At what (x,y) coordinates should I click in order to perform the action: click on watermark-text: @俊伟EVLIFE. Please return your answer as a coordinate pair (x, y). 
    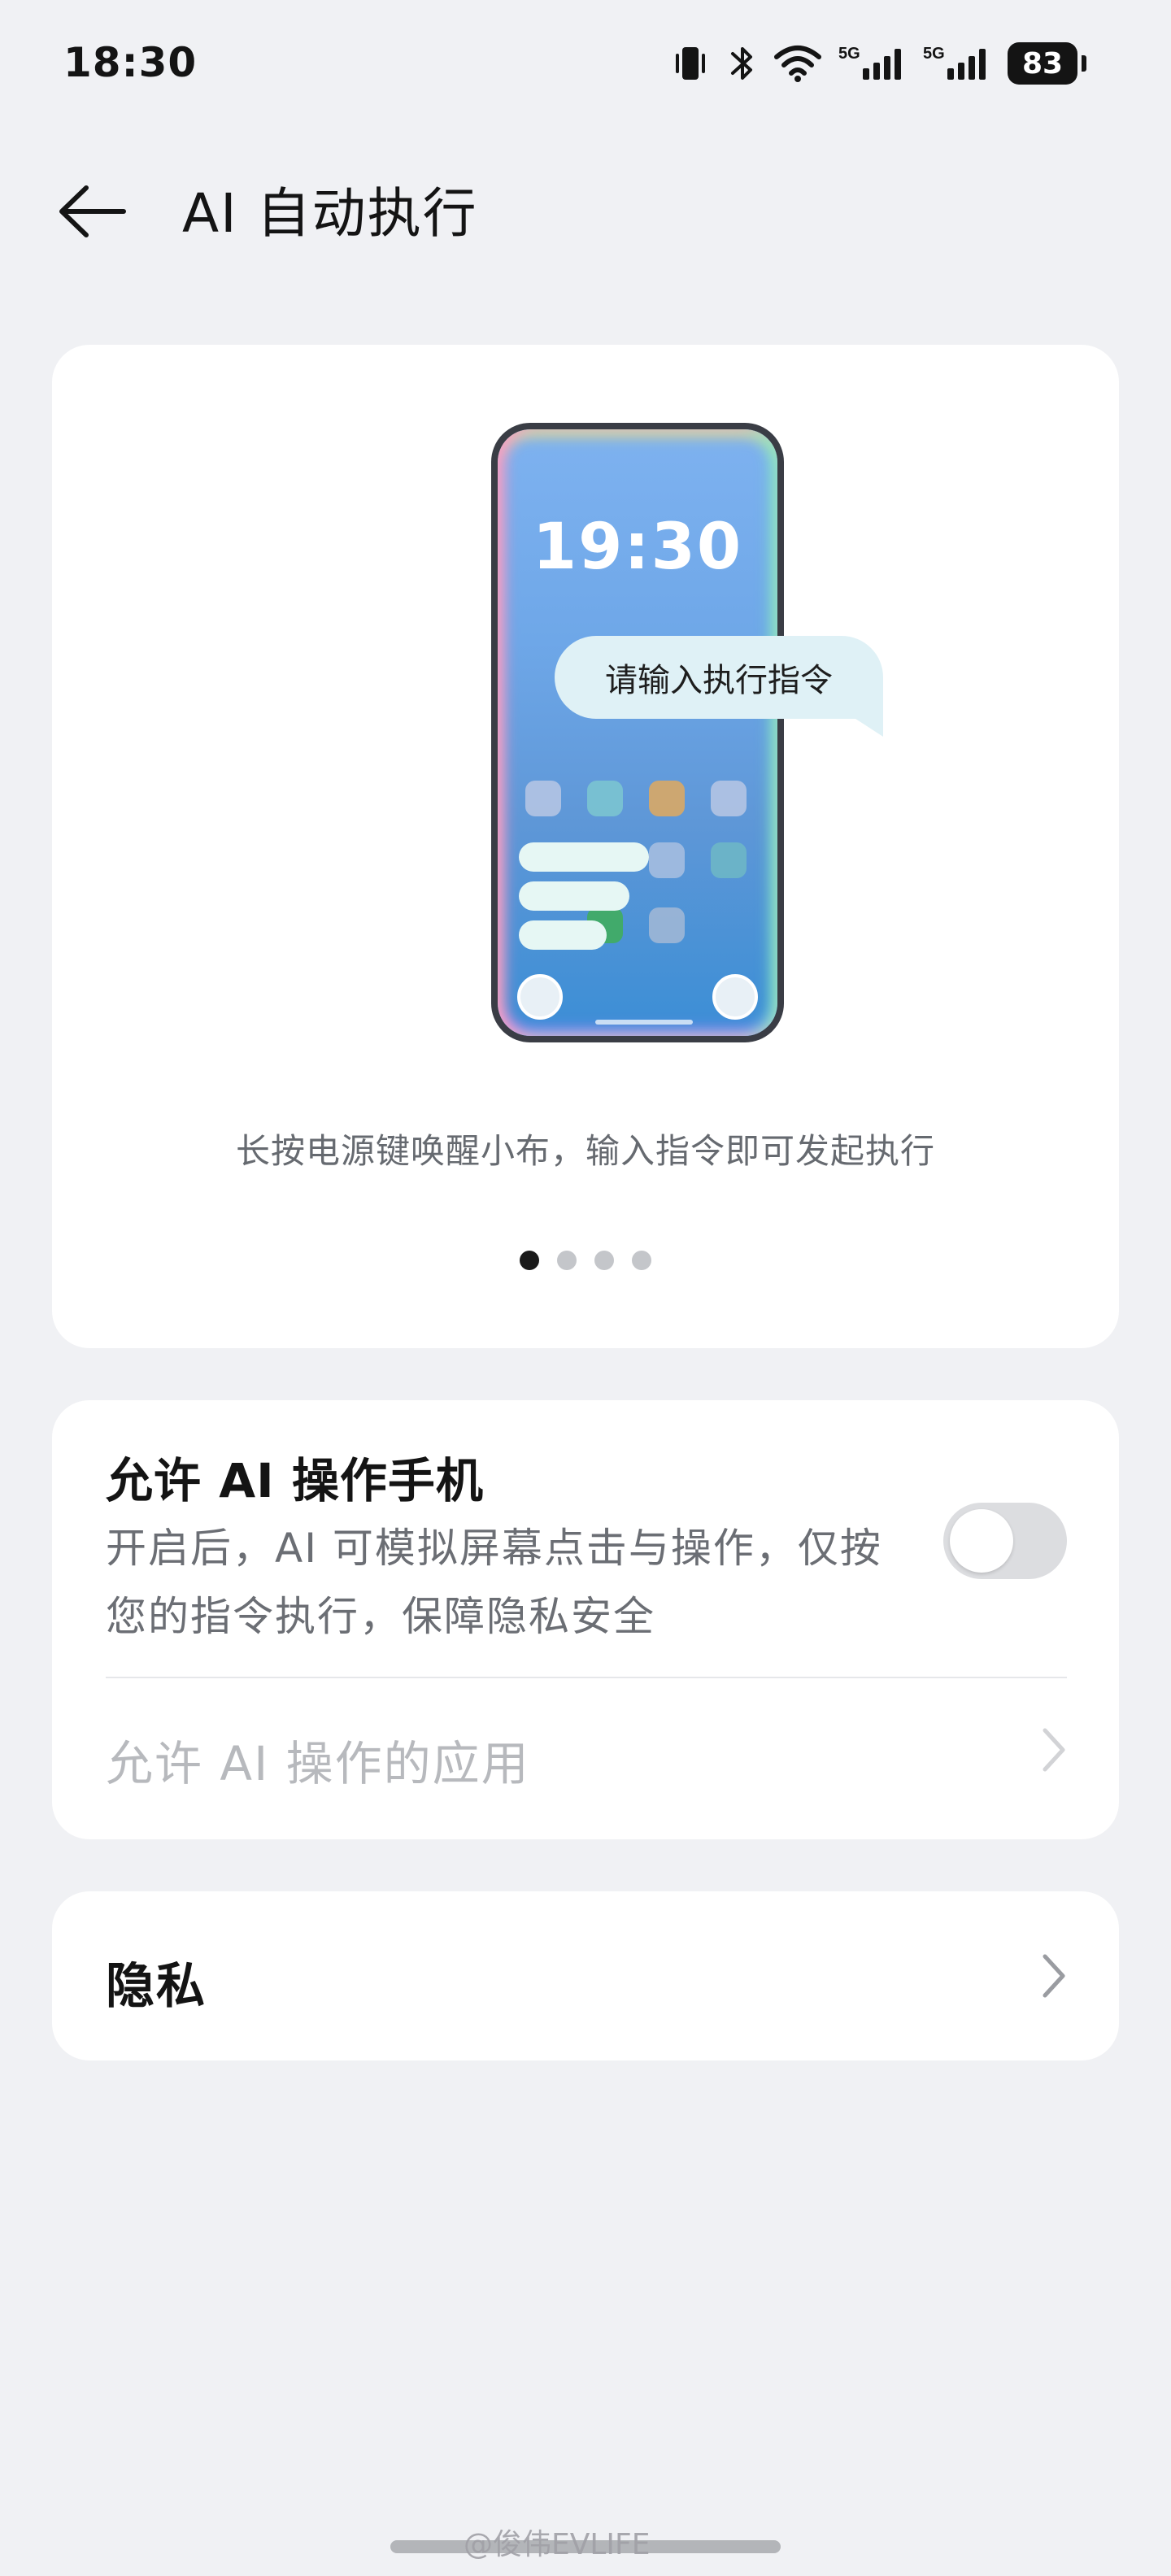
    Looking at the image, I should click on (558, 2544).